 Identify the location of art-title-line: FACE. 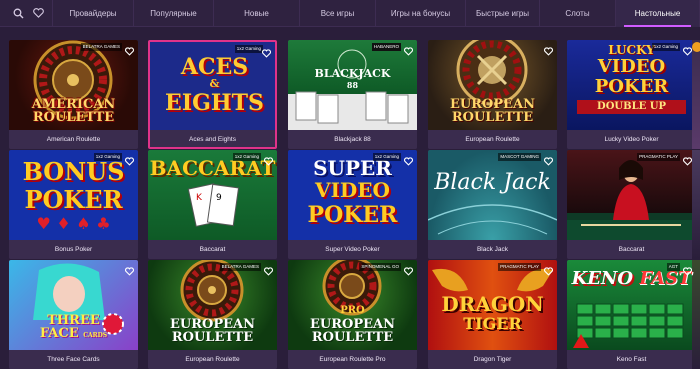
(59, 333).